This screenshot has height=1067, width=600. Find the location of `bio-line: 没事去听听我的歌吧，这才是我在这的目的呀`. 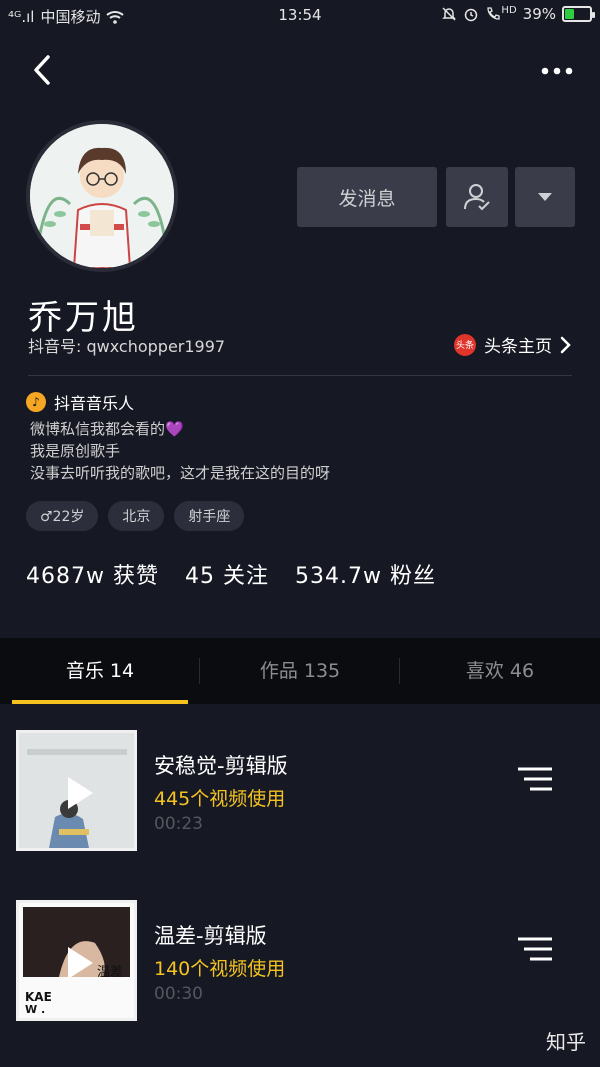

bio-line: 没事去听听我的歌吧，这才是我在这的目的呀 is located at coordinates (180, 473).